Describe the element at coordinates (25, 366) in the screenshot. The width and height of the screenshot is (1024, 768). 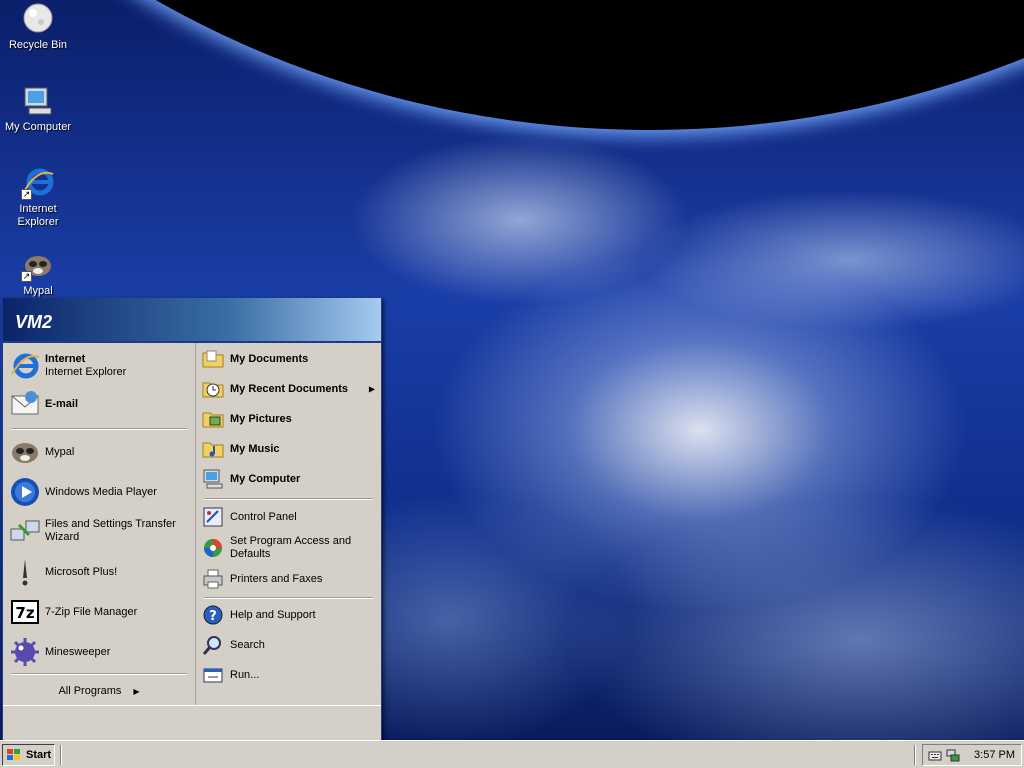
I see `internet-explorer-icon` at that location.